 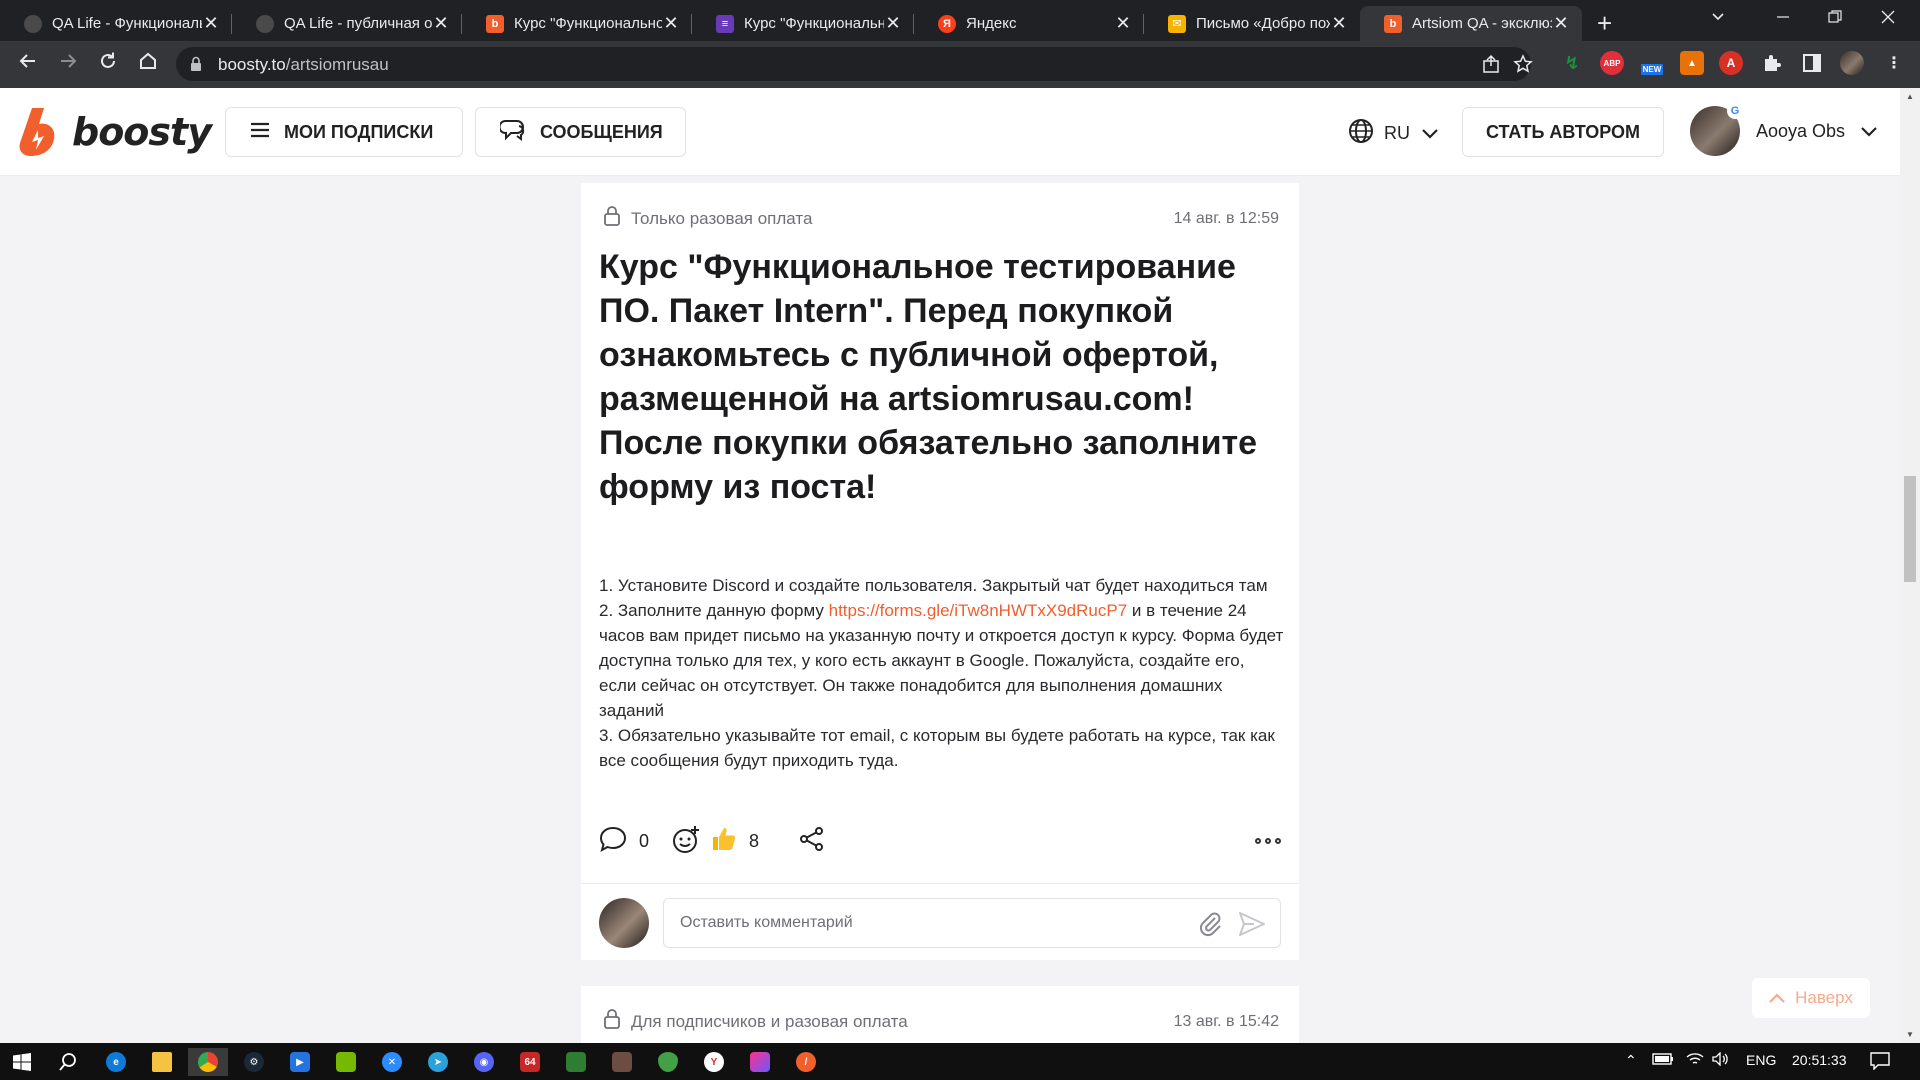 I want to click on search-icon, so click(x=68, y=1062).